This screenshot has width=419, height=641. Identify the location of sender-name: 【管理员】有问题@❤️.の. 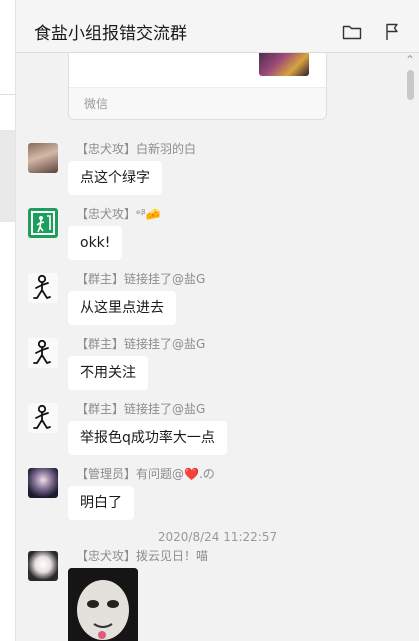
(145, 474).